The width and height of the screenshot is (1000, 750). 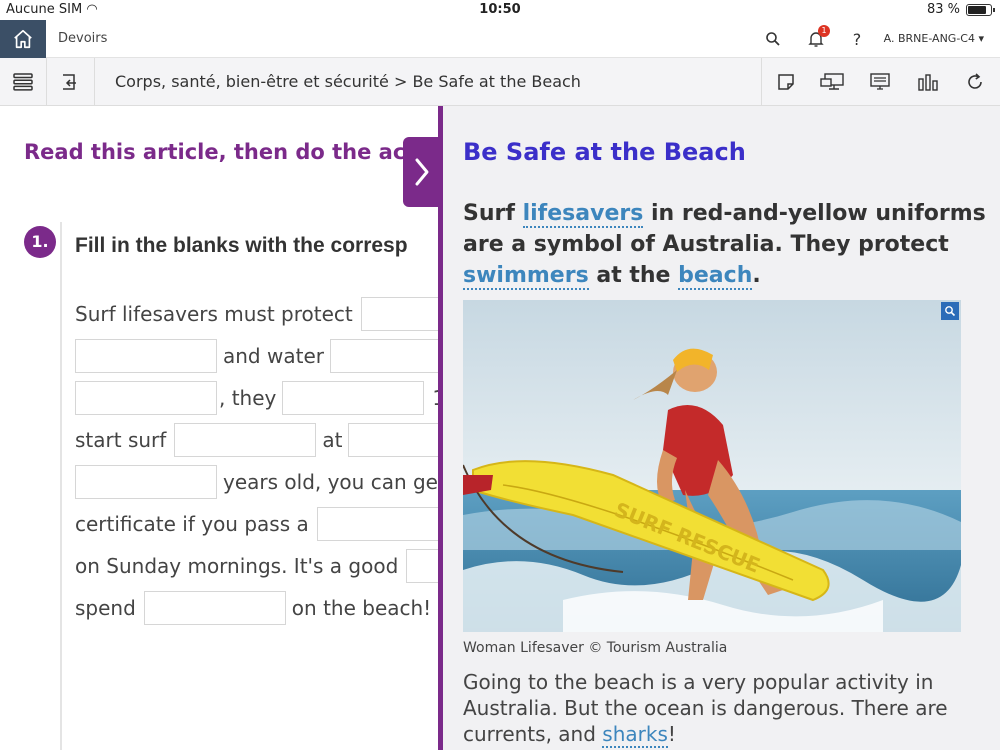 I want to click on notification-badge: 1, so click(x=824, y=31).